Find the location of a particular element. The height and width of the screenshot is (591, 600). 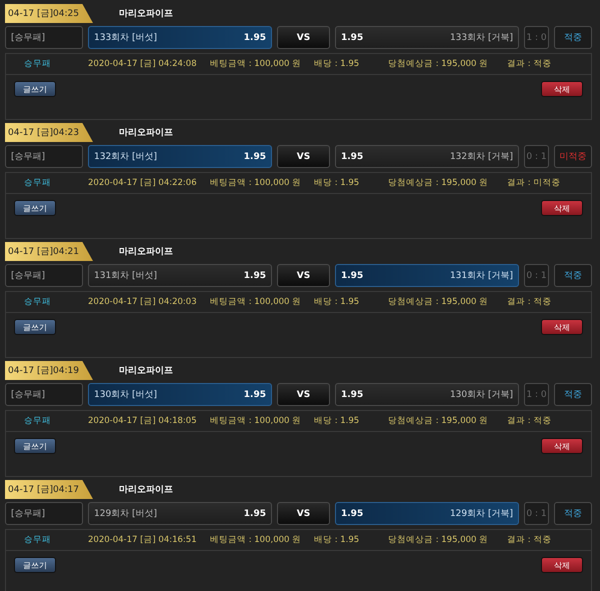

time-tag: 04-17 [금]04:17 is located at coordinates (49, 489).